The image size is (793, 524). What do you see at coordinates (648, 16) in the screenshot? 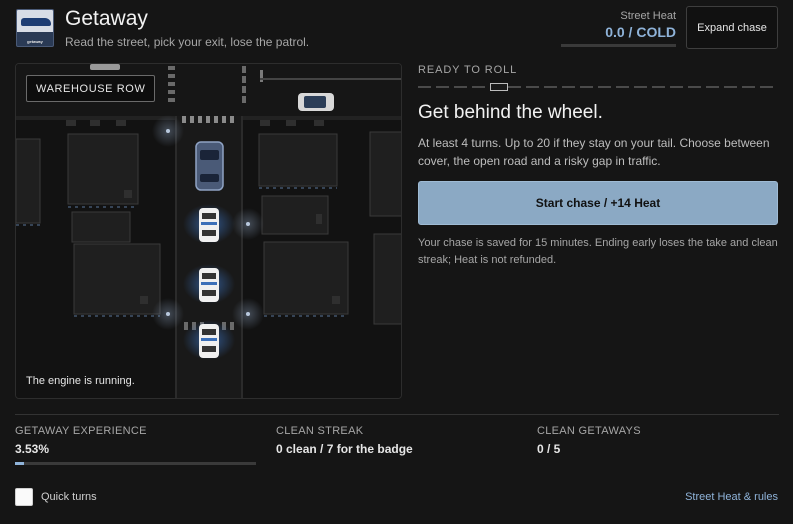
I see `street-heat-label: Street Heat` at bounding box center [648, 16].